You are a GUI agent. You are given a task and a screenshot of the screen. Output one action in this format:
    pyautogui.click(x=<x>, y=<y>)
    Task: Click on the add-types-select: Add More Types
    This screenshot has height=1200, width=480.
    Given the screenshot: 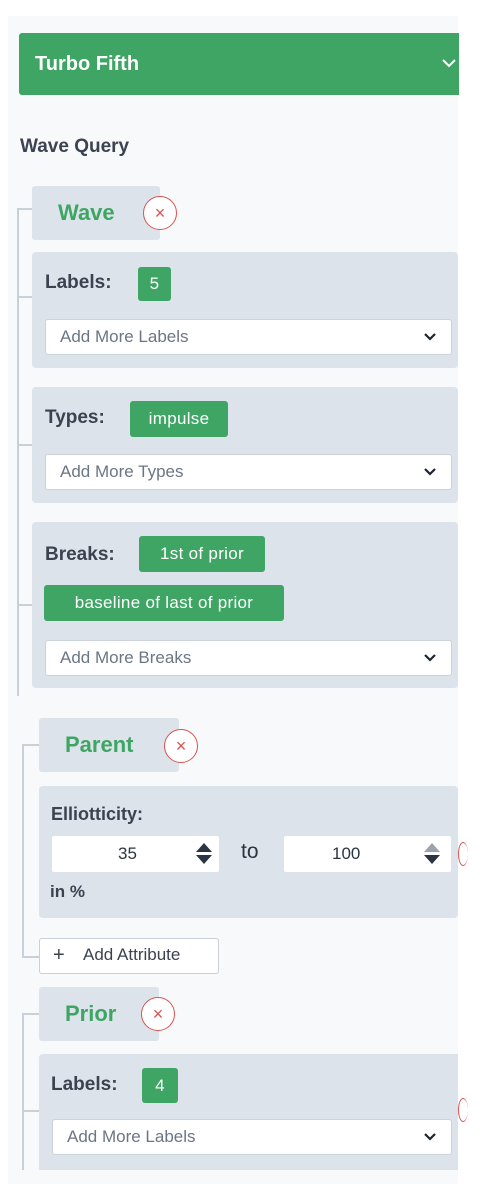 What is the action you would take?
    pyautogui.click(x=248, y=472)
    